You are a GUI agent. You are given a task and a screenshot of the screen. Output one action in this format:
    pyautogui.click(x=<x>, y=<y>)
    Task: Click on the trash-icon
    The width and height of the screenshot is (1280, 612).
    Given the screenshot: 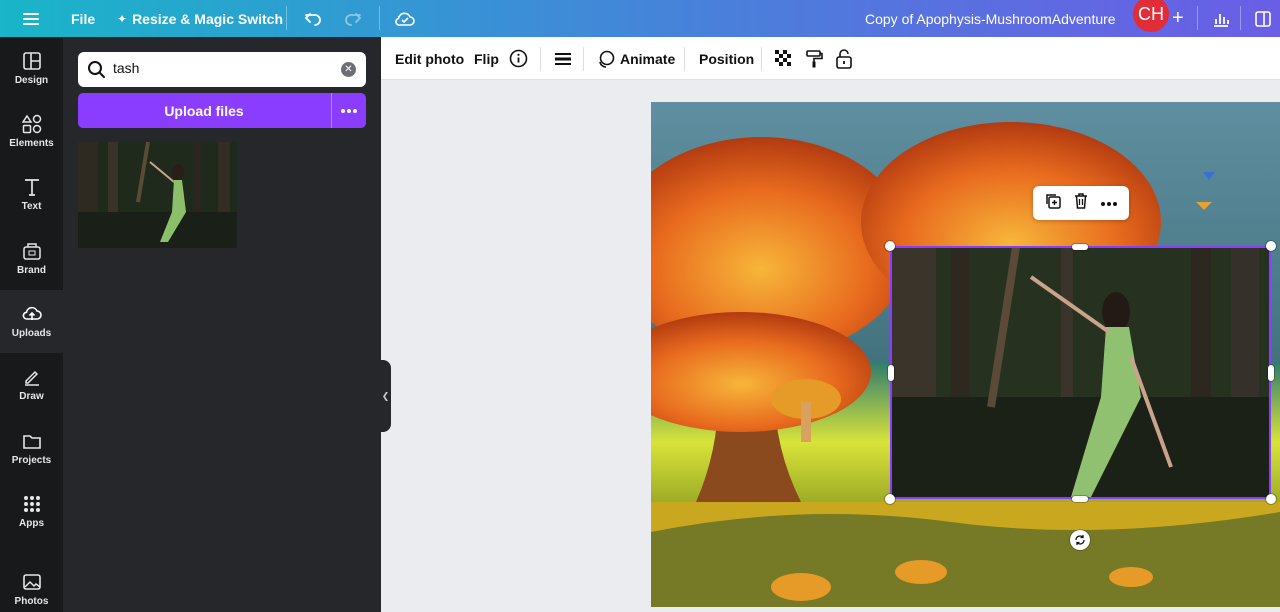 What is the action you would take?
    pyautogui.click(x=1081, y=200)
    